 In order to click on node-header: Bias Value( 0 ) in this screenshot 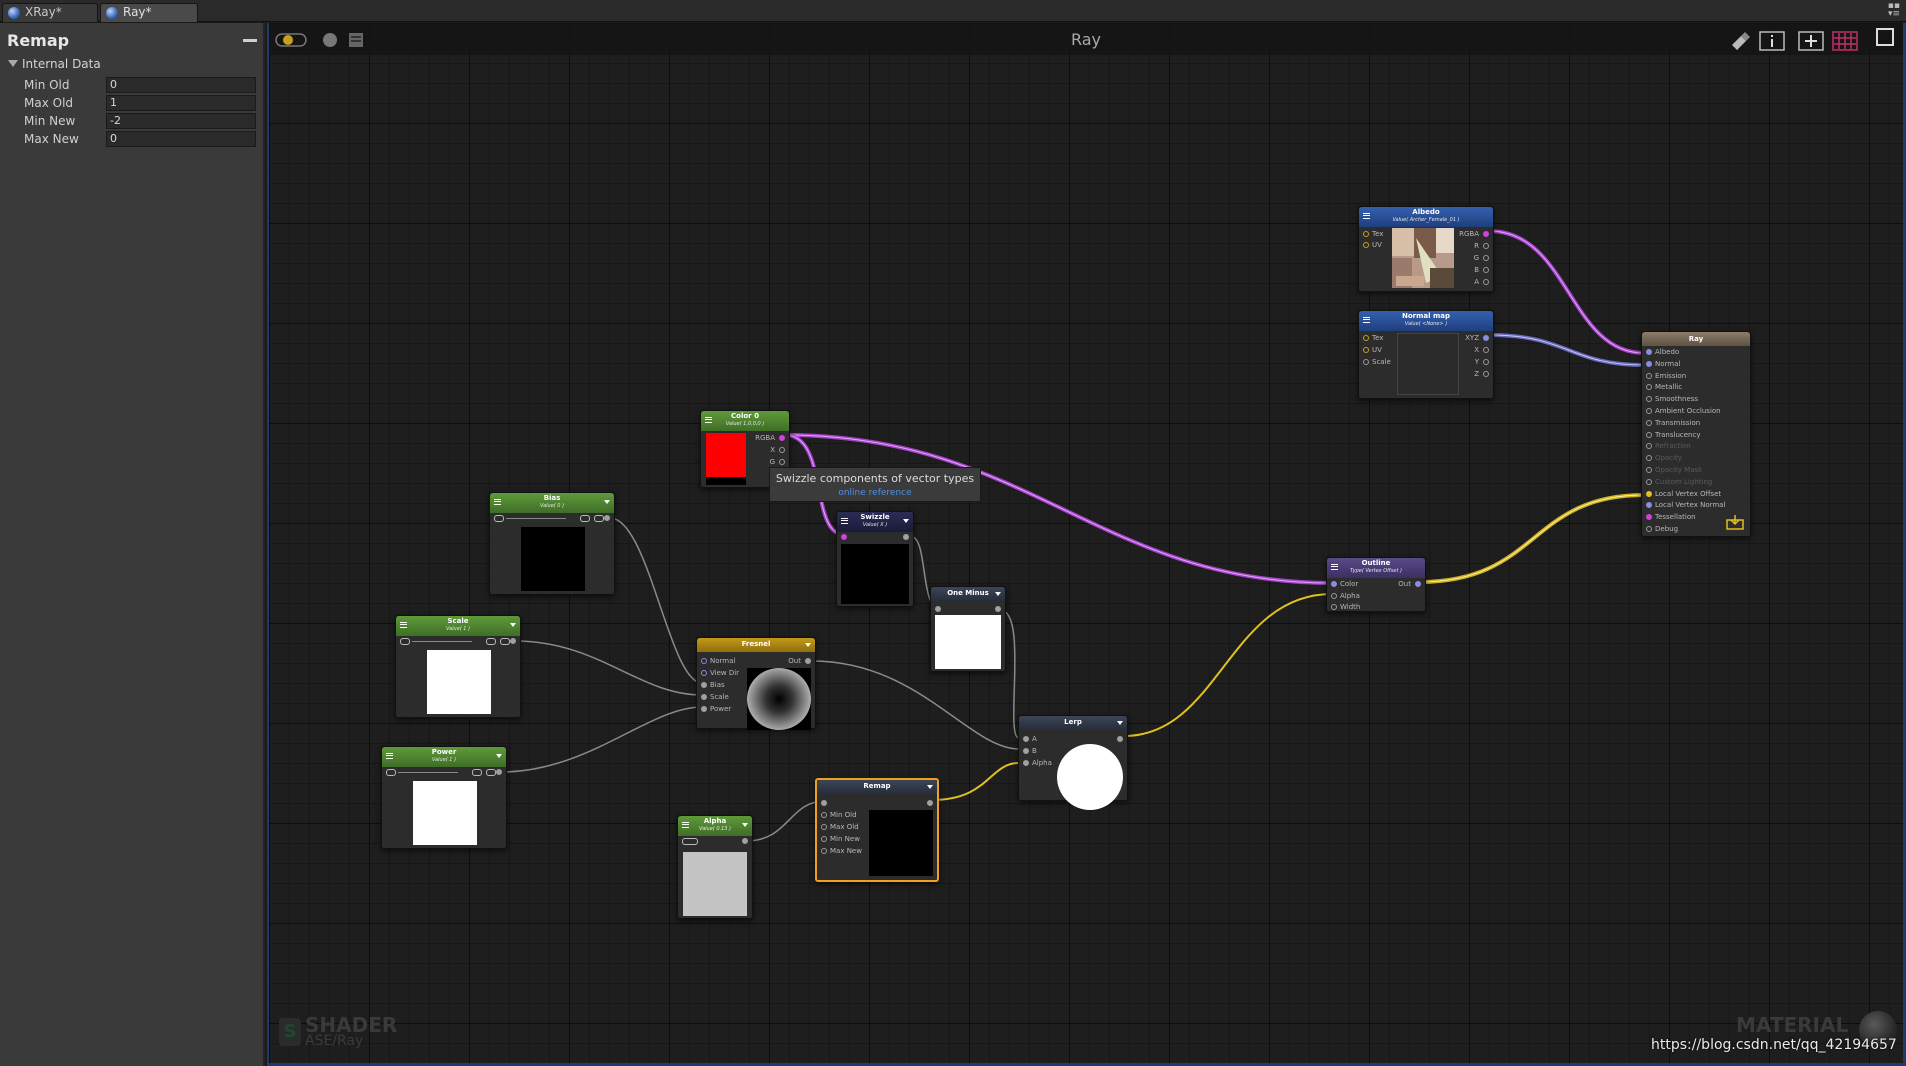, I will do `click(552, 503)`.